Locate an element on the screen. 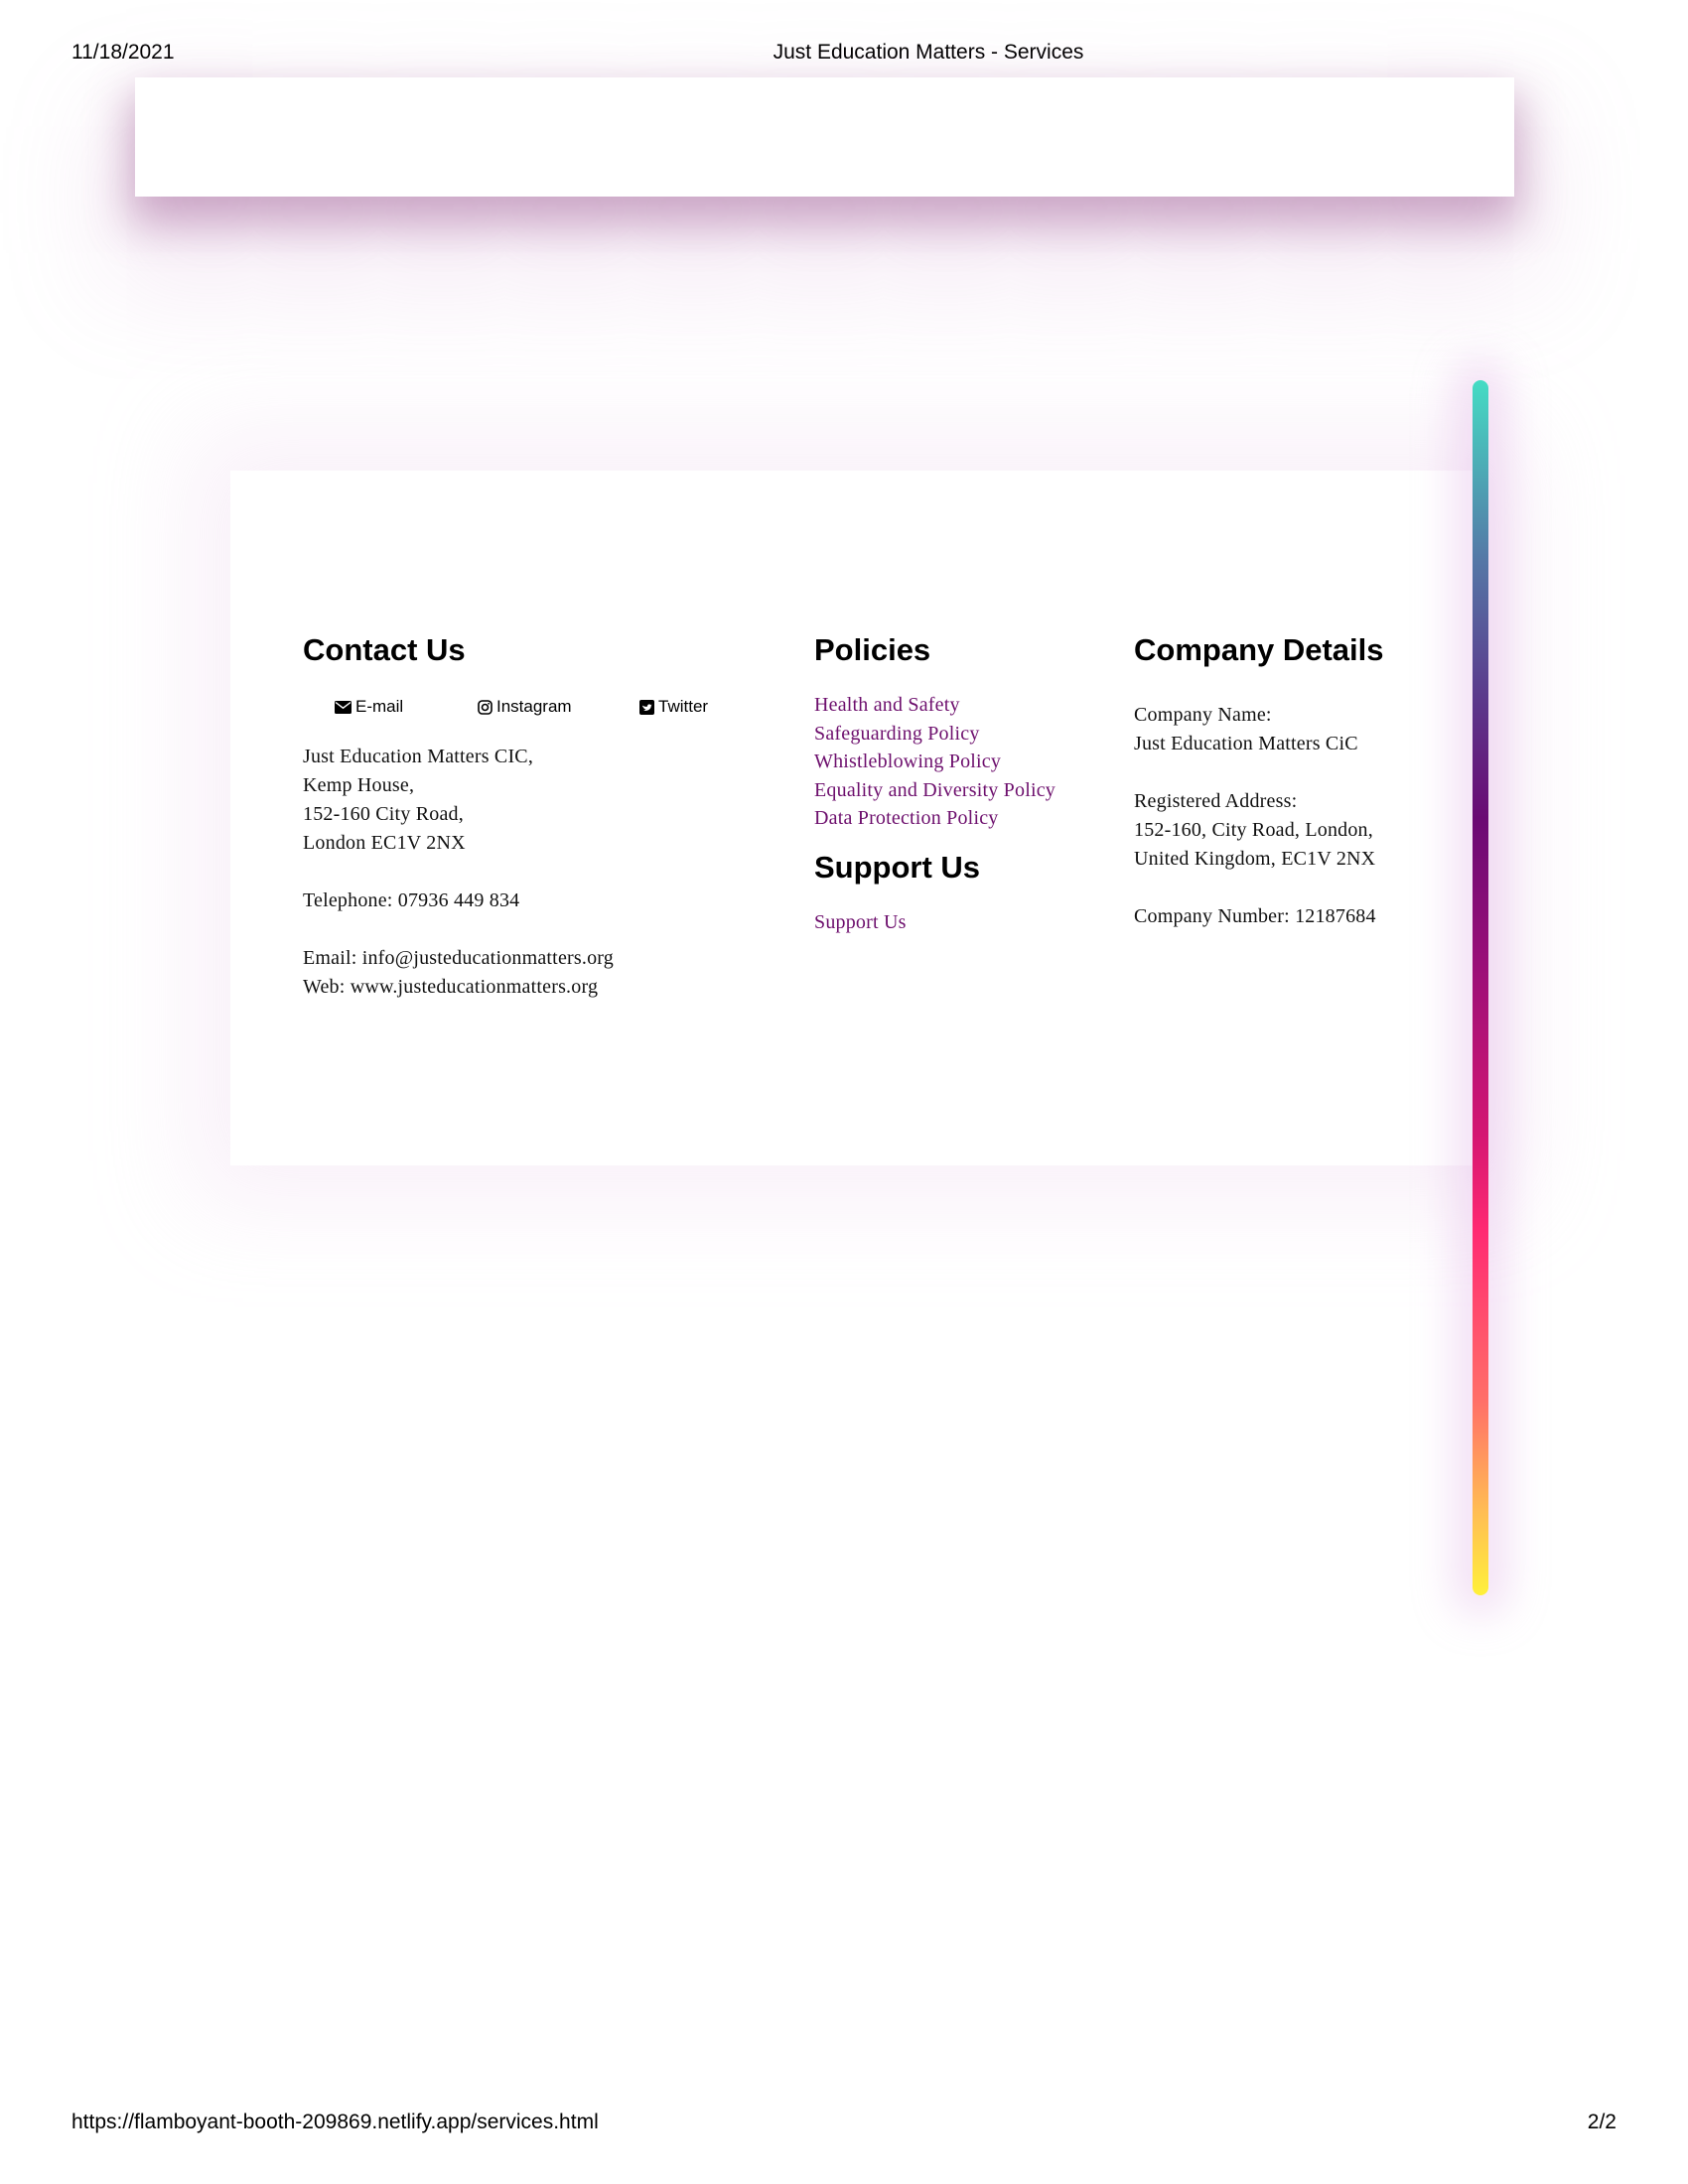 The height and width of the screenshot is (2184, 1688). company-number: Company Number: 12187684 is located at coordinates (1255, 916).